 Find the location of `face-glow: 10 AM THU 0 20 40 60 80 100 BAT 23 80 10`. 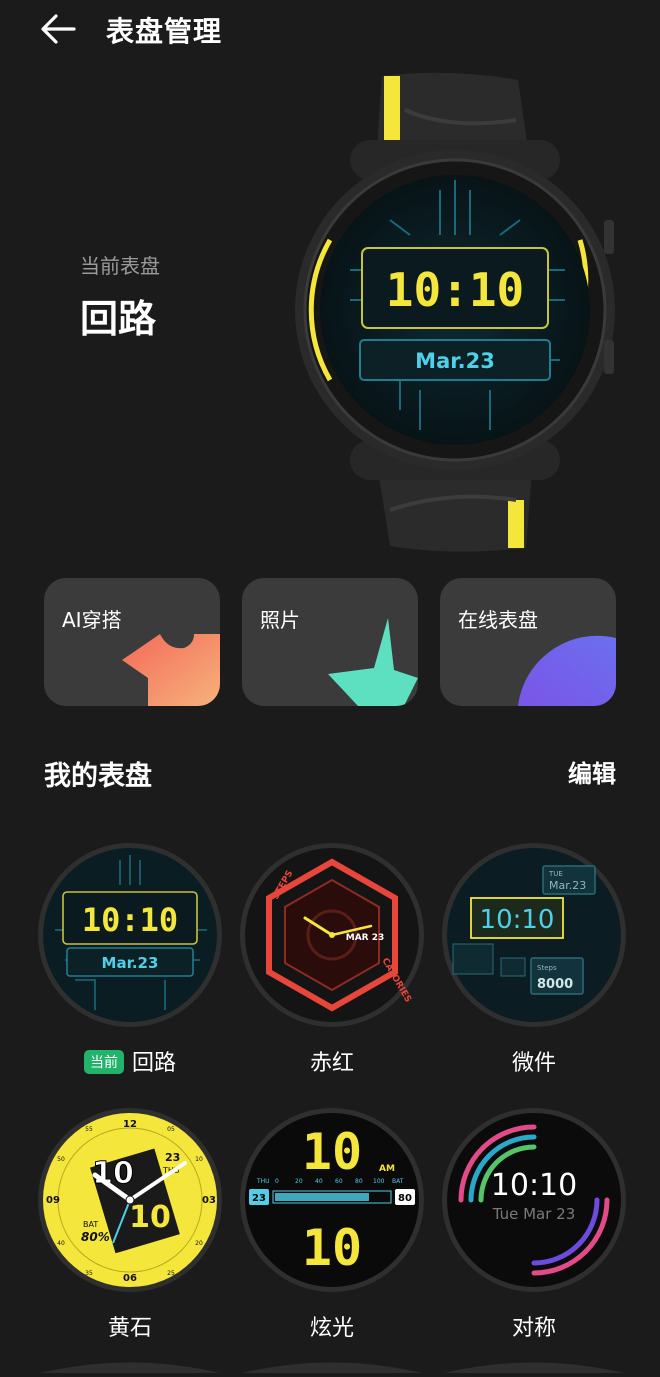

face-glow: 10 AM THU 0 20 40 60 80 100 BAT 23 80 10 is located at coordinates (332, 1200).